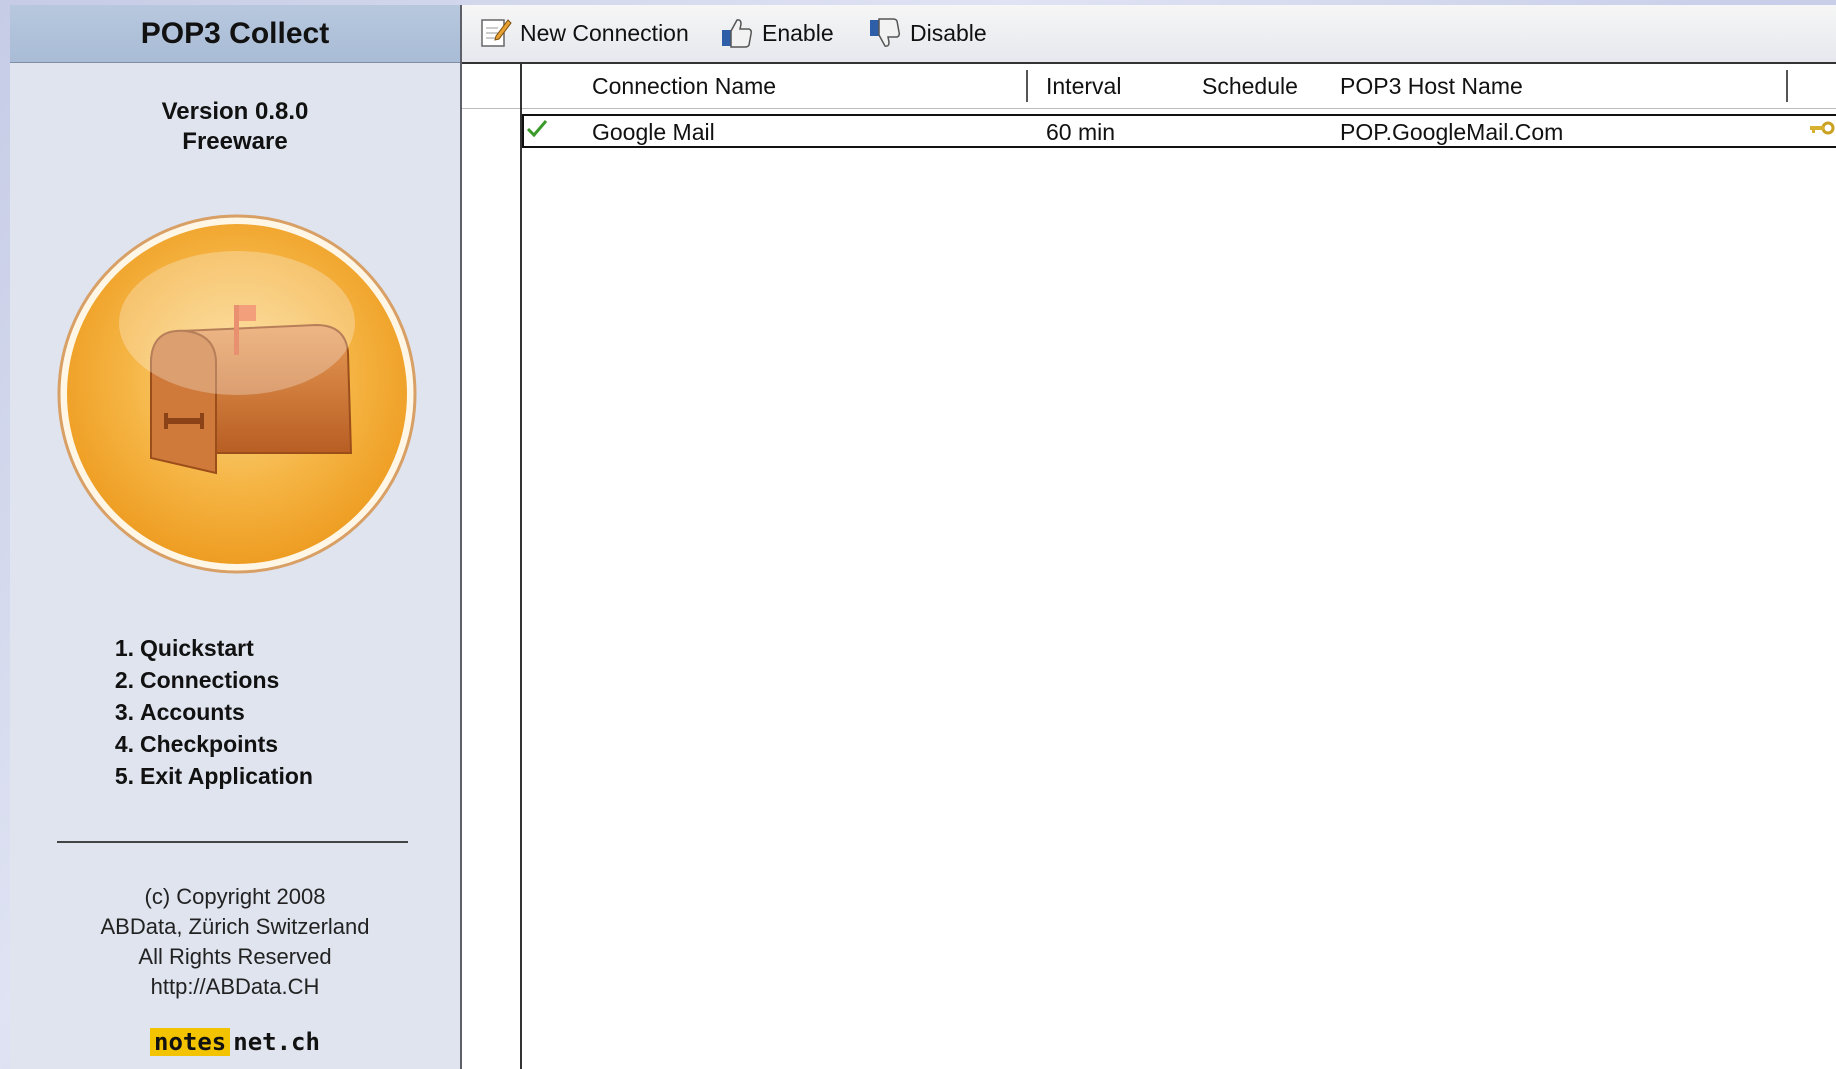 The width and height of the screenshot is (1836, 1069). I want to click on badge-part2: net.ch, so click(276, 1042).